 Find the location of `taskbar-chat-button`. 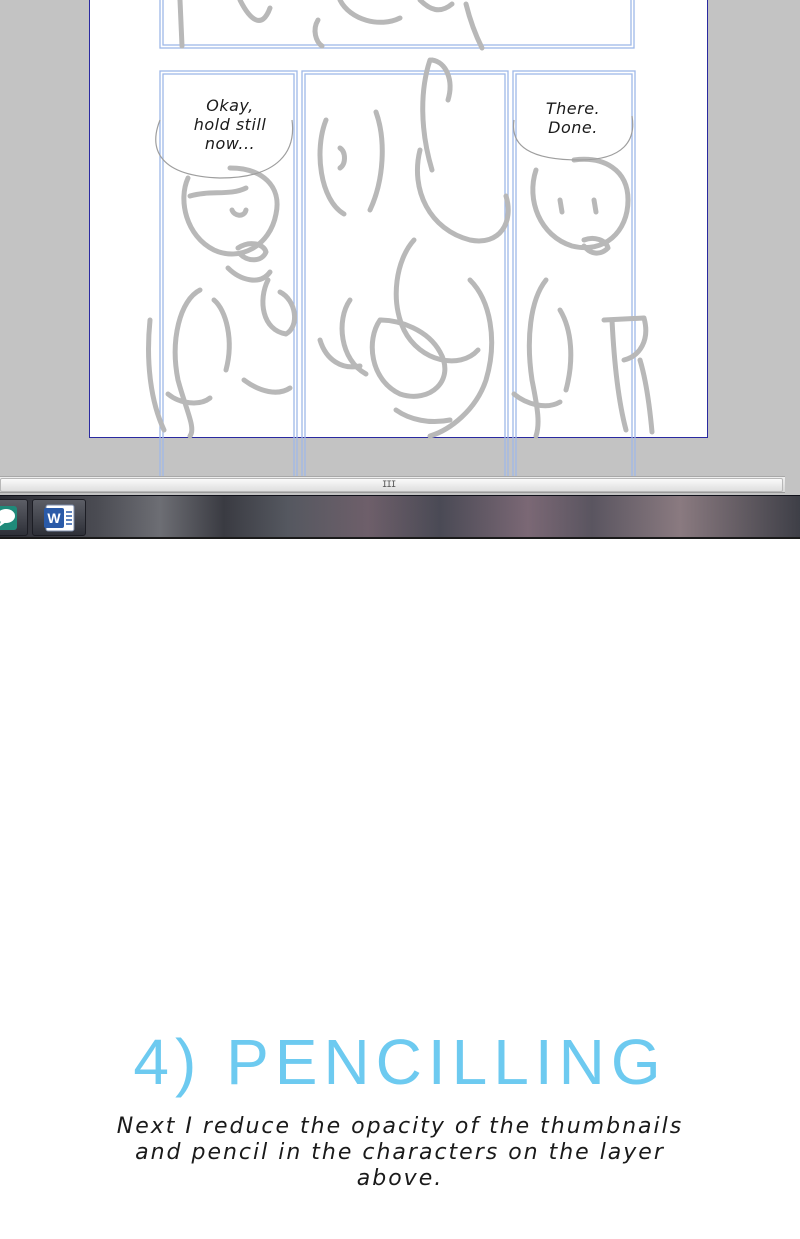

taskbar-chat-button is located at coordinates (14, 517).